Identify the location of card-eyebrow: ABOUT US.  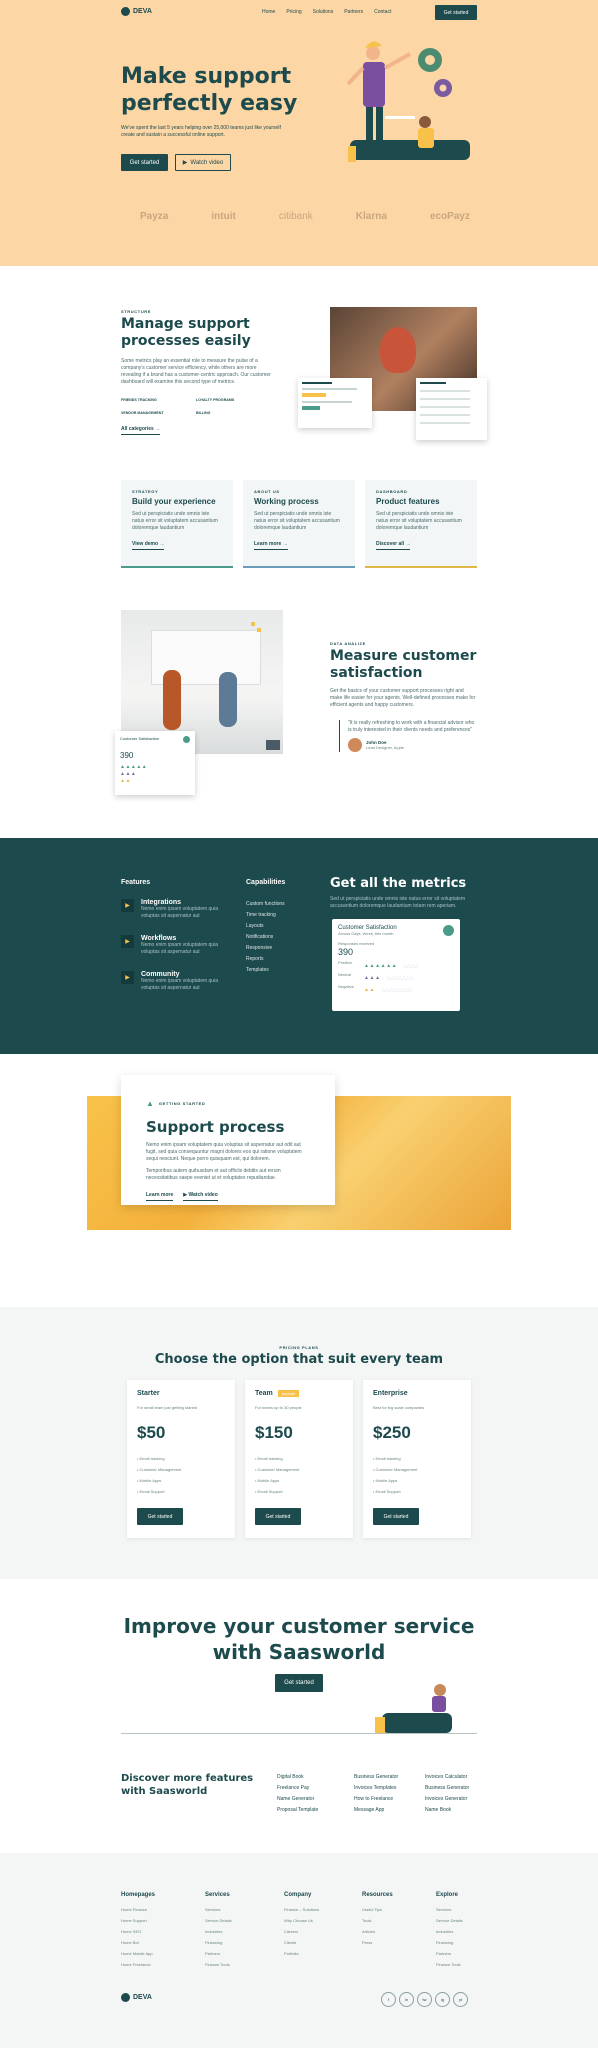
(267, 491).